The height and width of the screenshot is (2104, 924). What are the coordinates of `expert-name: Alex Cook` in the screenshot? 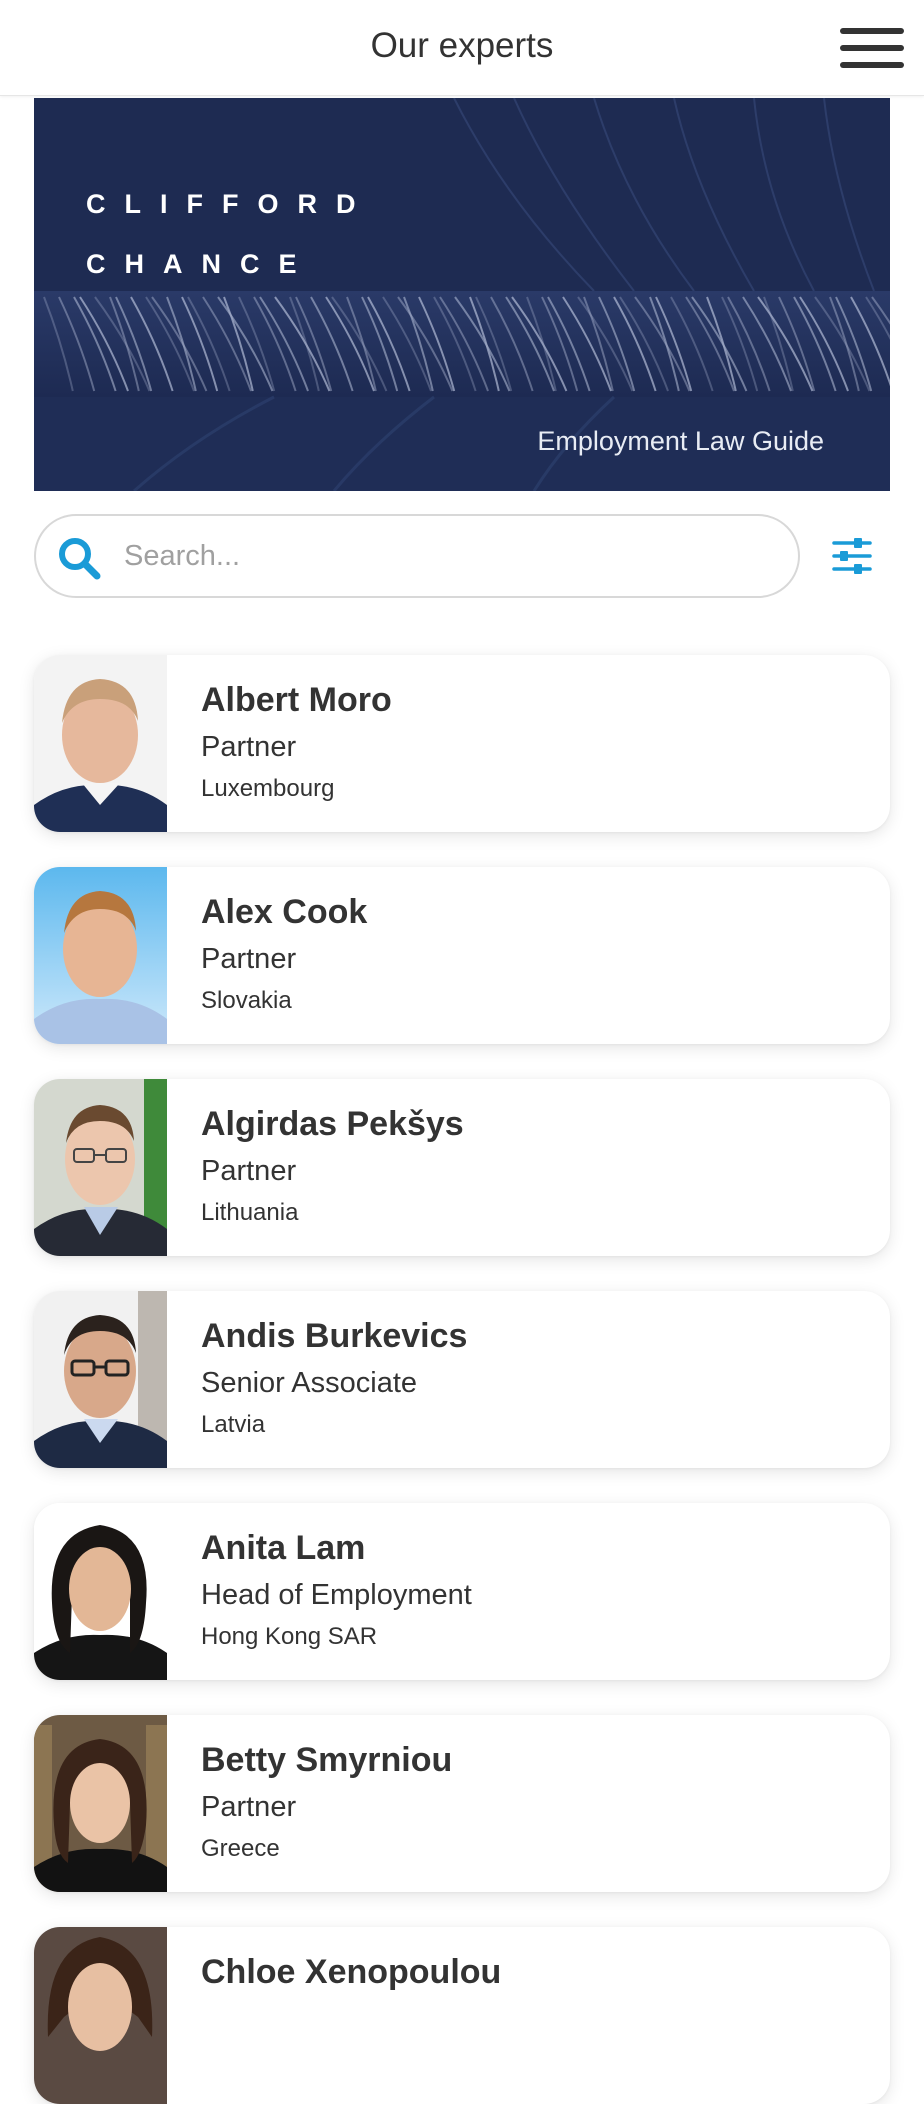 It's located at (284, 912).